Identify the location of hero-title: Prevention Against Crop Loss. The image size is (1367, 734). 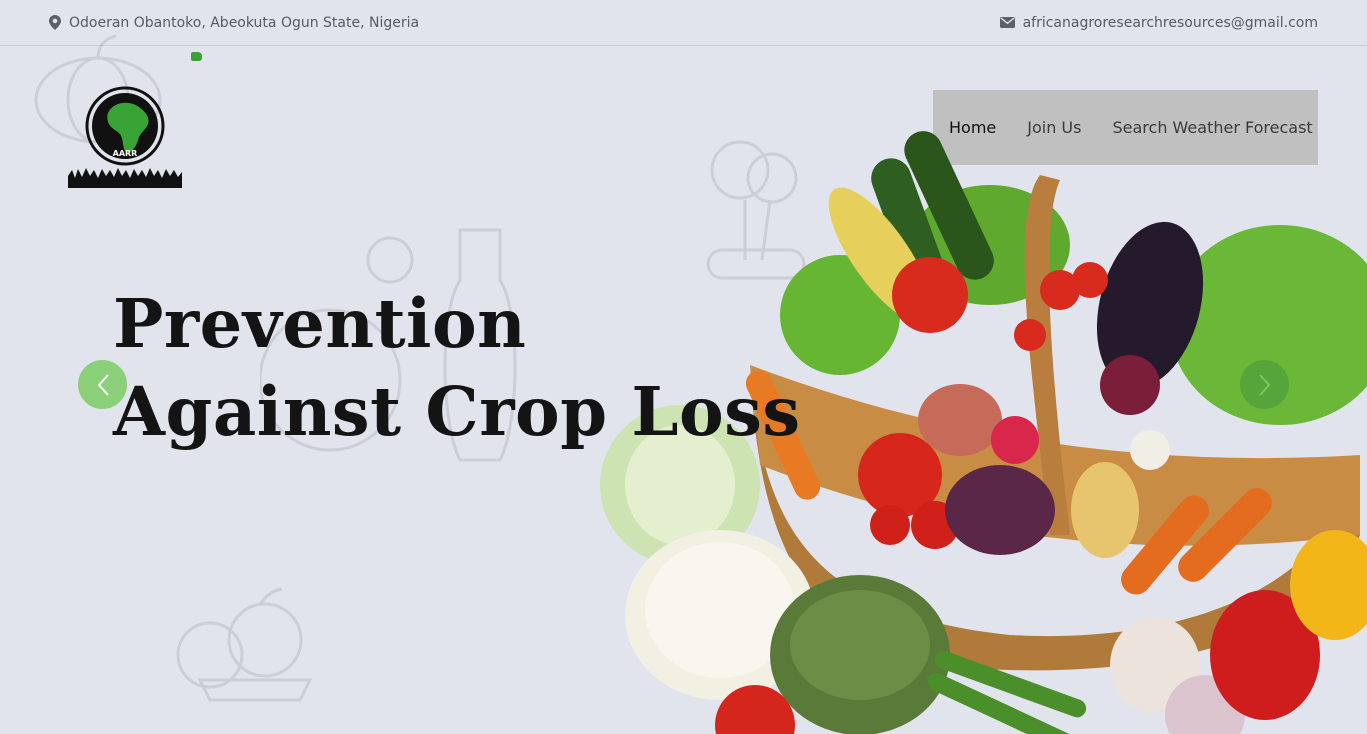
(457, 368).